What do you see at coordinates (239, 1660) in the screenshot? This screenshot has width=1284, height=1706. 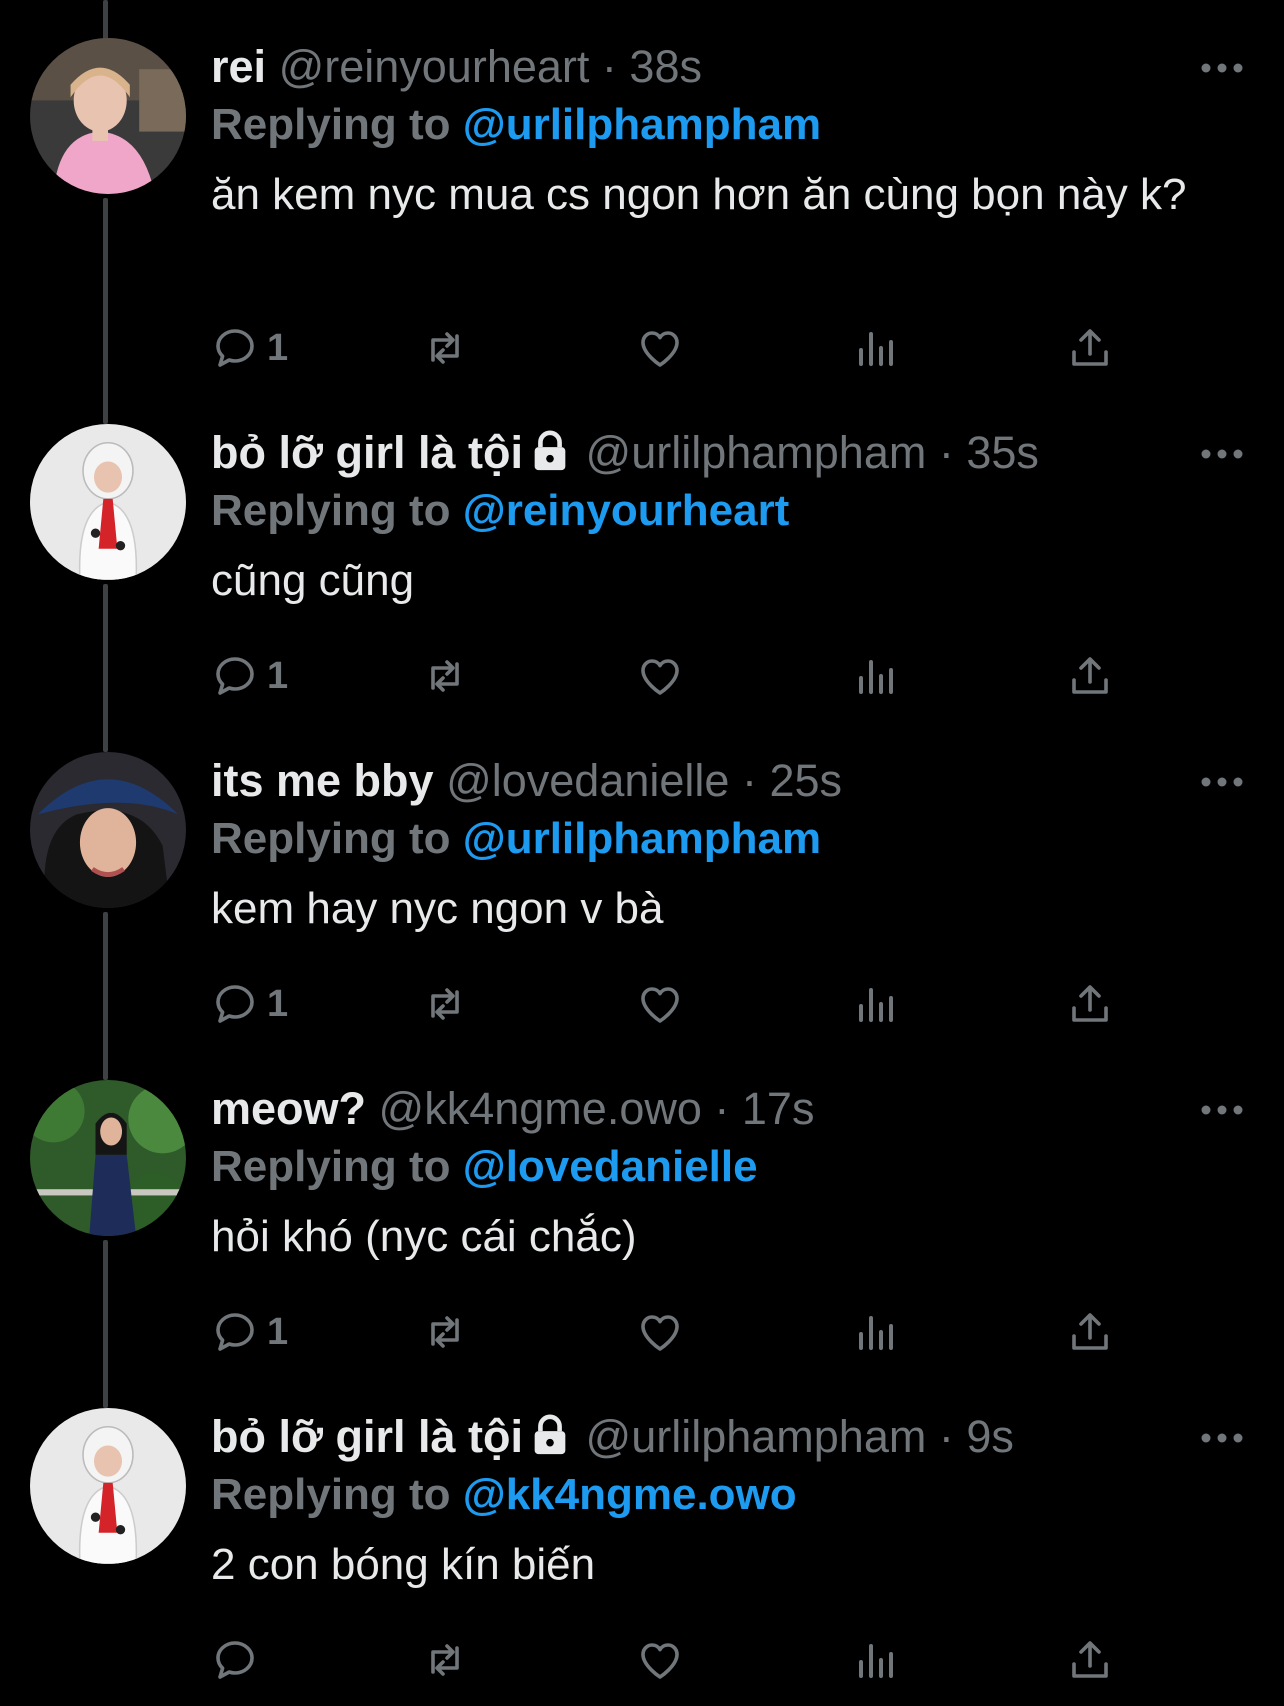 I see `reply-button` at bounding box center [239, 1660].